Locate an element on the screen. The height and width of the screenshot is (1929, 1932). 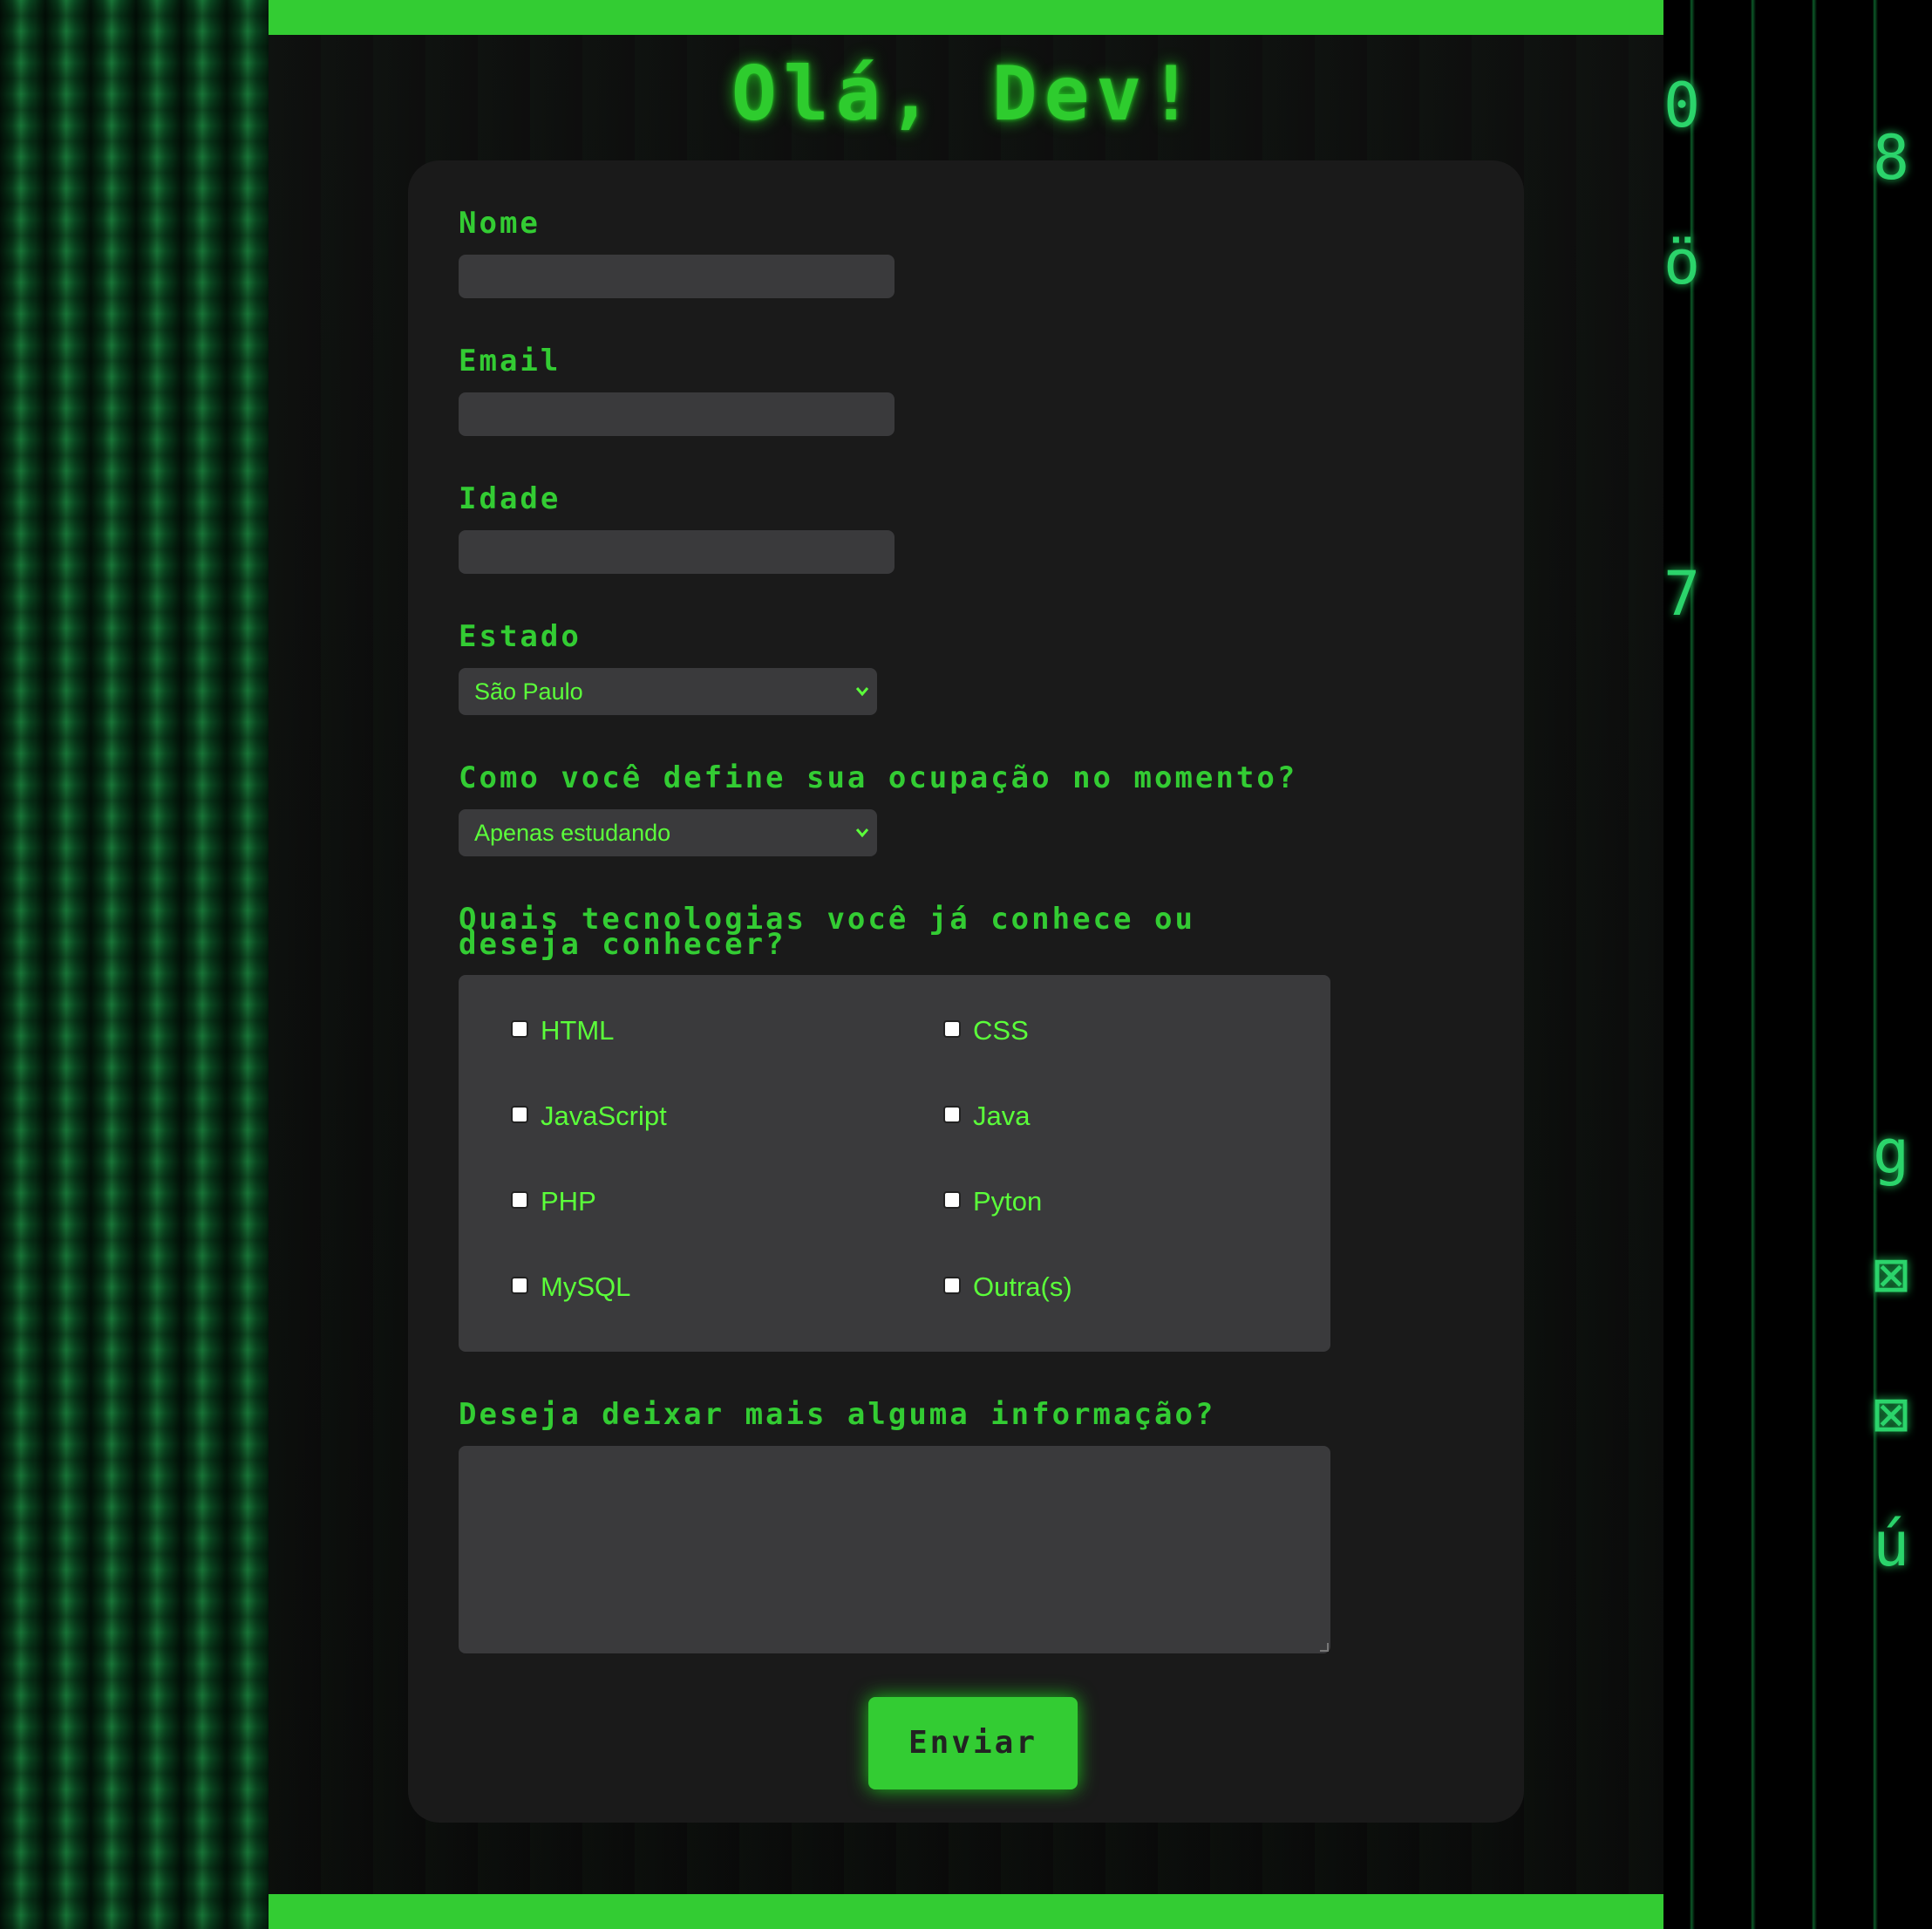
checkbox-label: CSS is located at coordinates (1001, 1030).